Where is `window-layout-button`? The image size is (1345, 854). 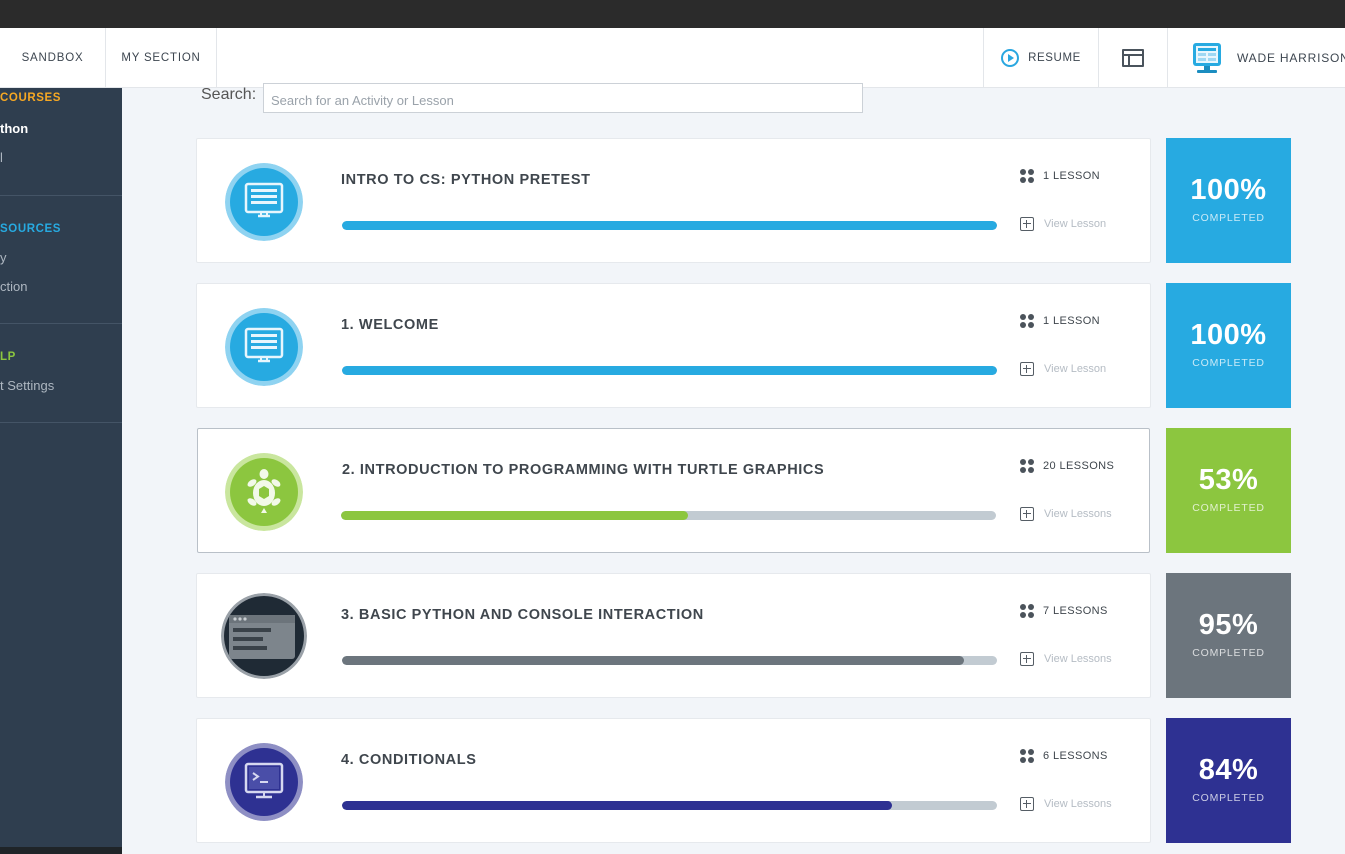 window-layout-button is located at coordinates (1132, 58).